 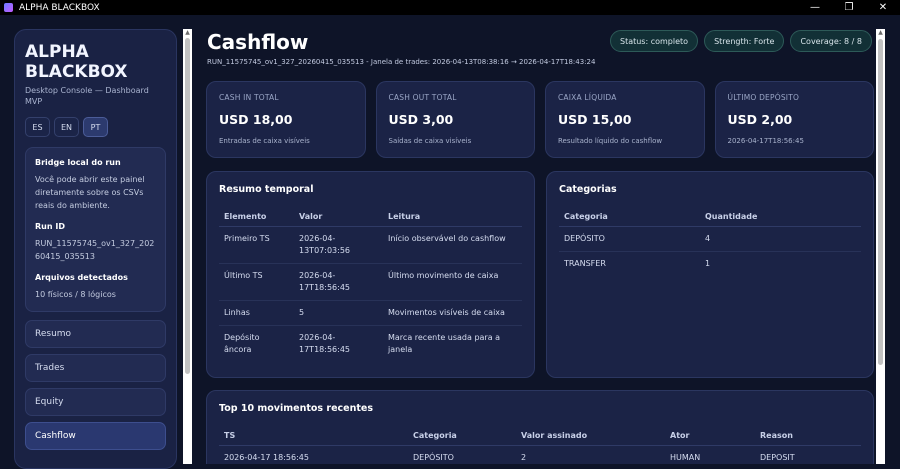 I want to click on table-cell: Marca recente usada para a janela, so click(x=444, y=343).